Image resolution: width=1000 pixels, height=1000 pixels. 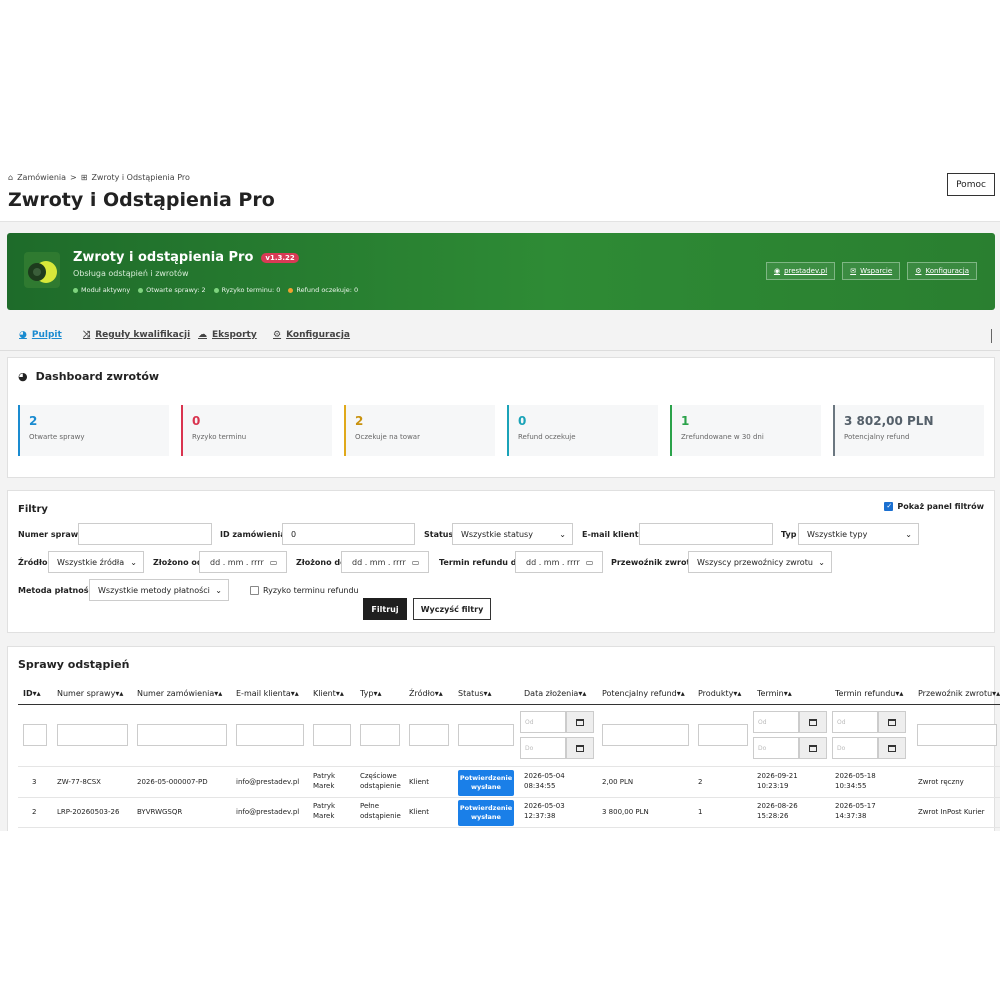 I want to click on module-links: ◉ prestadev.pl ✉ Wsparcie ⚙ Konfiguracja, so click(x=871, y=271).